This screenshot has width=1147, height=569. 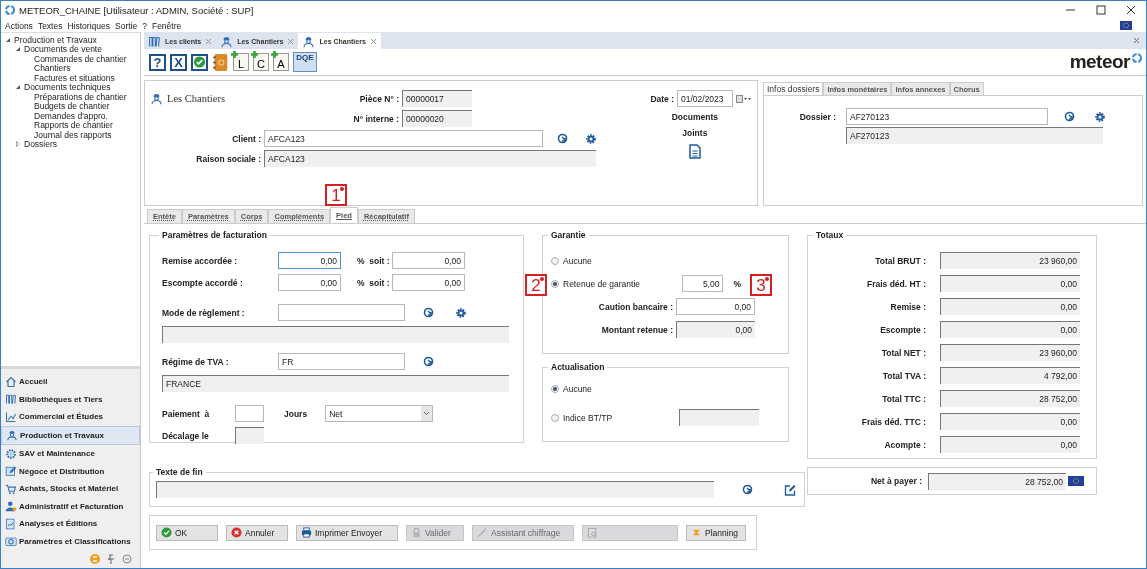 I want to click on action-button: Imprimer Envoyer, so click(x=347, y=532).